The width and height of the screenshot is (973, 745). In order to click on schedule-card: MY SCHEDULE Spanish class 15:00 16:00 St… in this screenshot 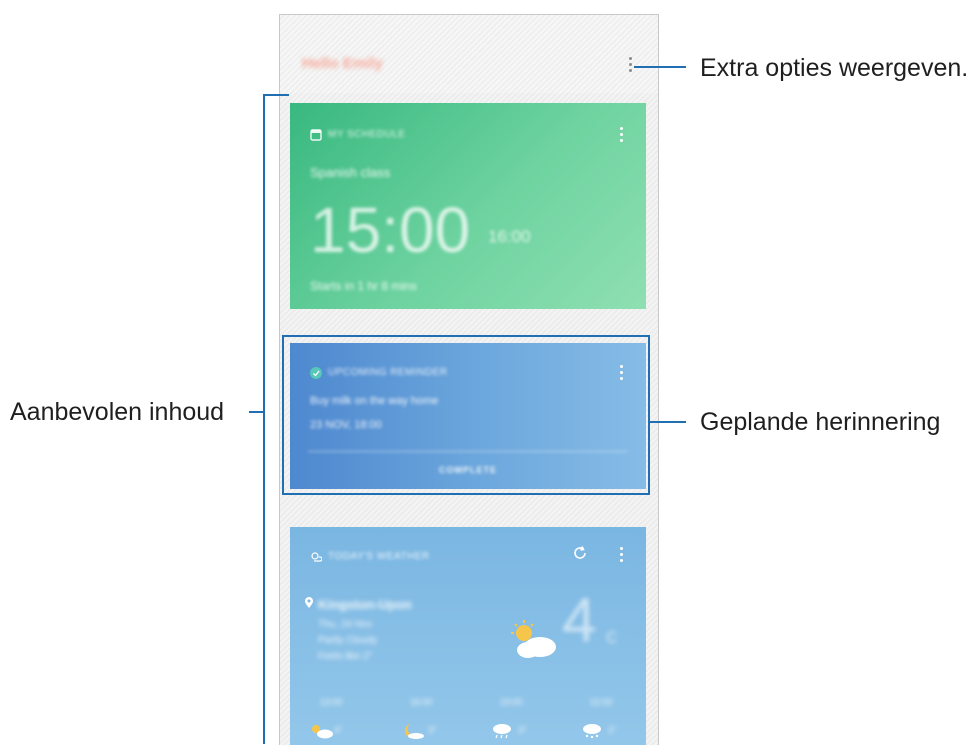, I will do `click(468, 206)`.